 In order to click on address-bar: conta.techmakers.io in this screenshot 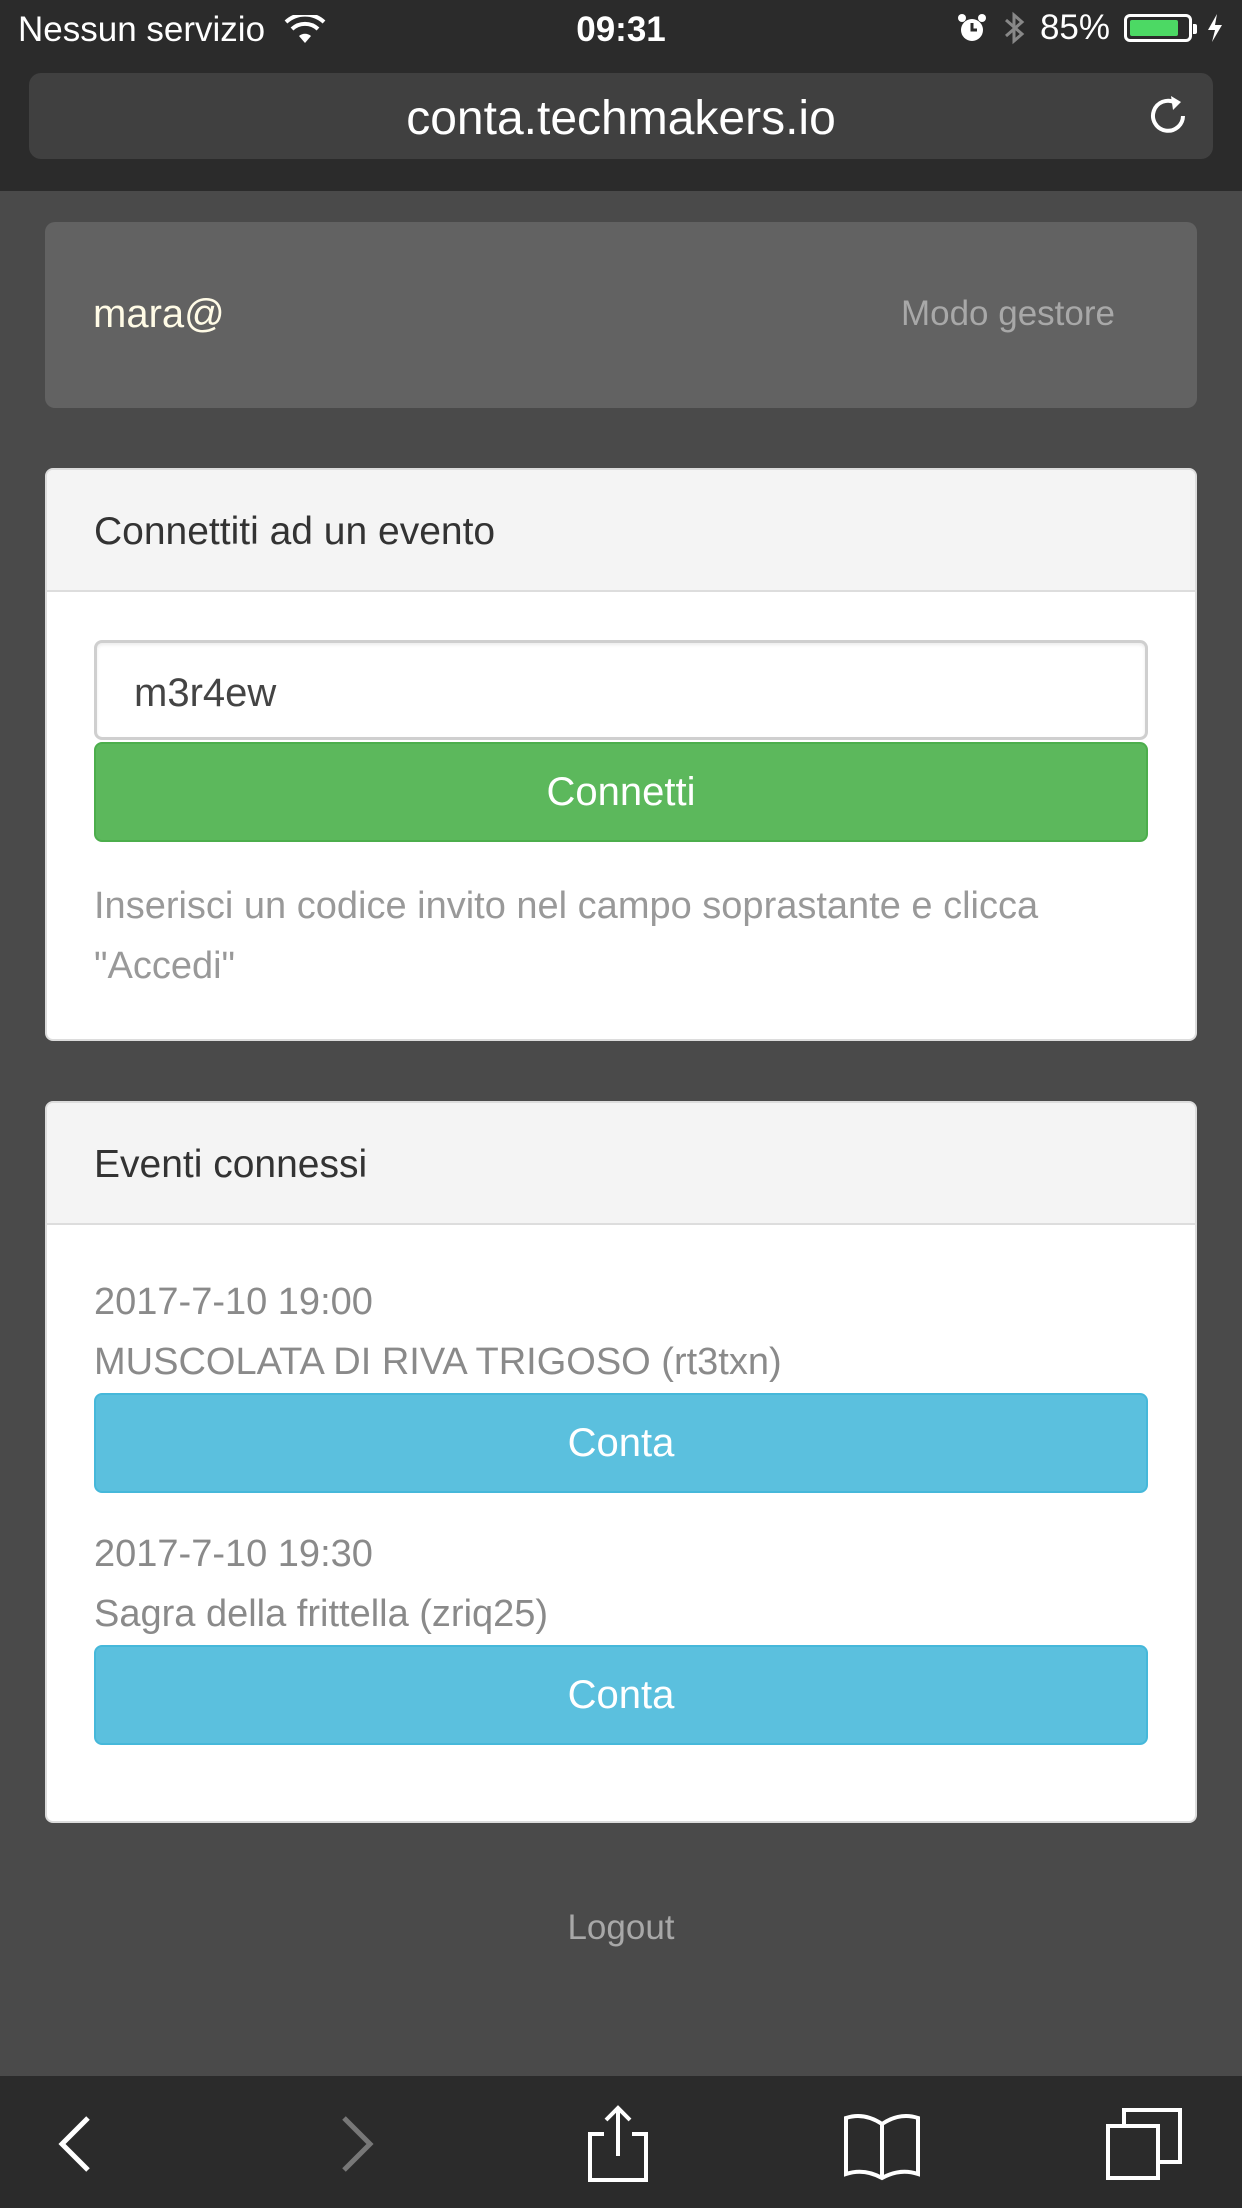, I will do `click(621, 116)`.